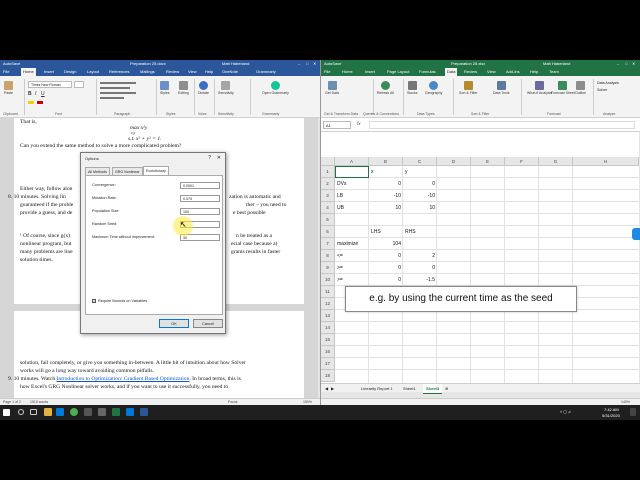 Image resolution: width=640 pixels, height=480 pixels. What do you see at coordinates (410, 232) in the screenshot?
I see `cell-c6: RHS` at bounding box center [410, 232].